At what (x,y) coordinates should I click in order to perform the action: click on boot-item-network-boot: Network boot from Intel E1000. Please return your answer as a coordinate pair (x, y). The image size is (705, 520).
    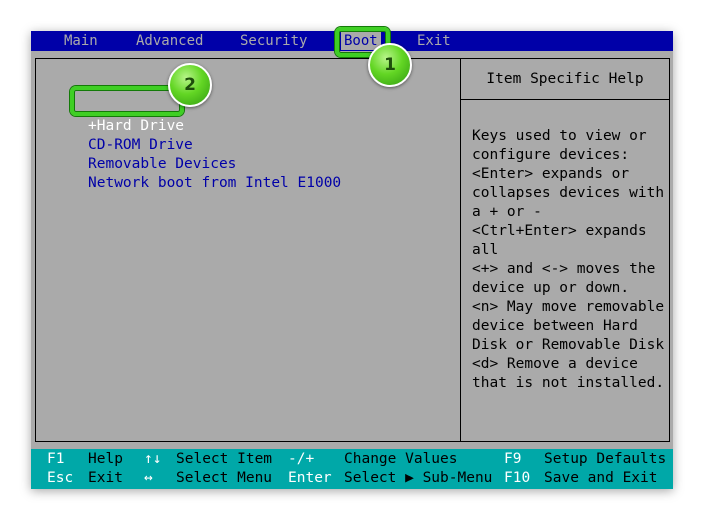
    Looking at the image, I should click on (214, 183).